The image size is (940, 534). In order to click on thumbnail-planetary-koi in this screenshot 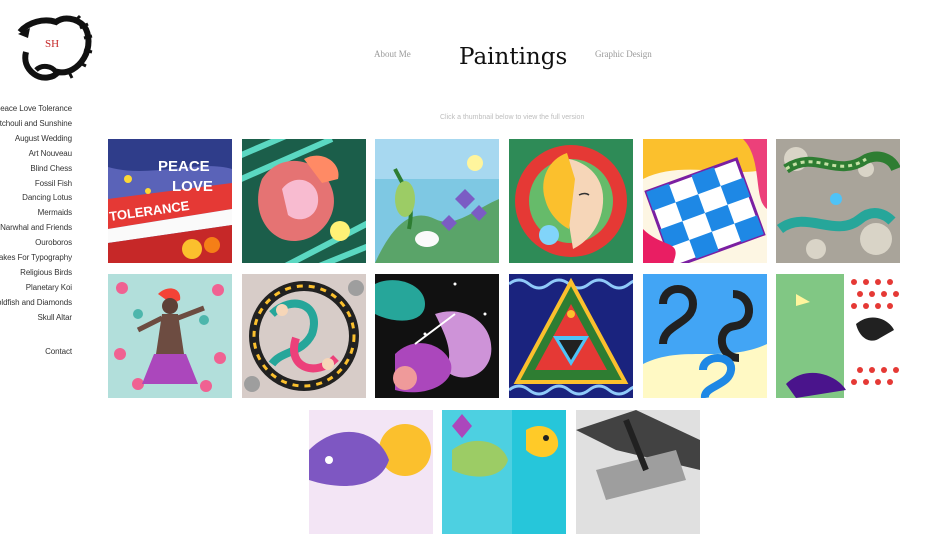, I will do `click(371, 472)`.